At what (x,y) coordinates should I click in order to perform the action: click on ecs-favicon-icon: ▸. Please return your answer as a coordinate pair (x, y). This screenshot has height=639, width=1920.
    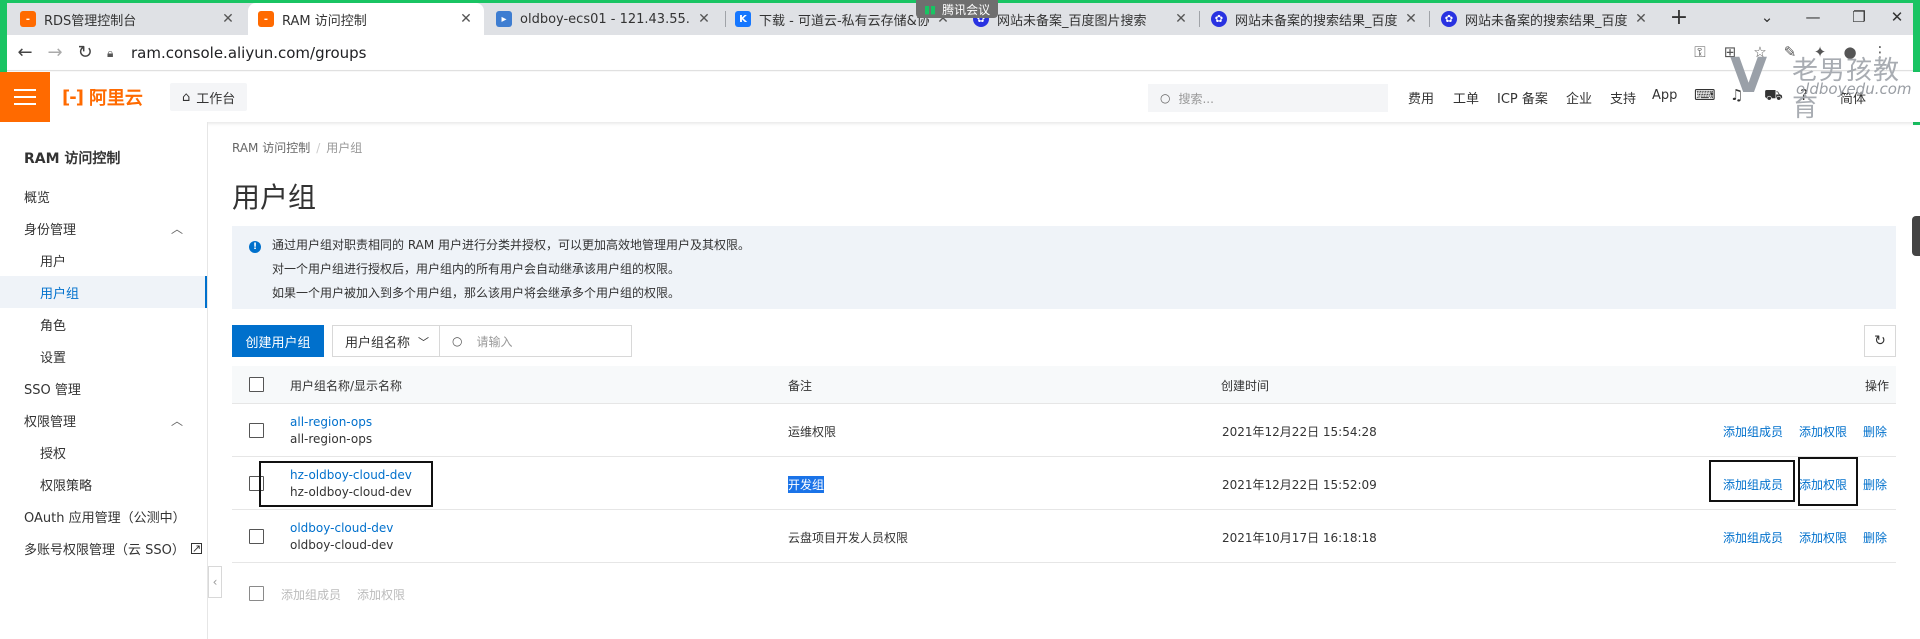
    Looking at the image, I should click on (504, 19).